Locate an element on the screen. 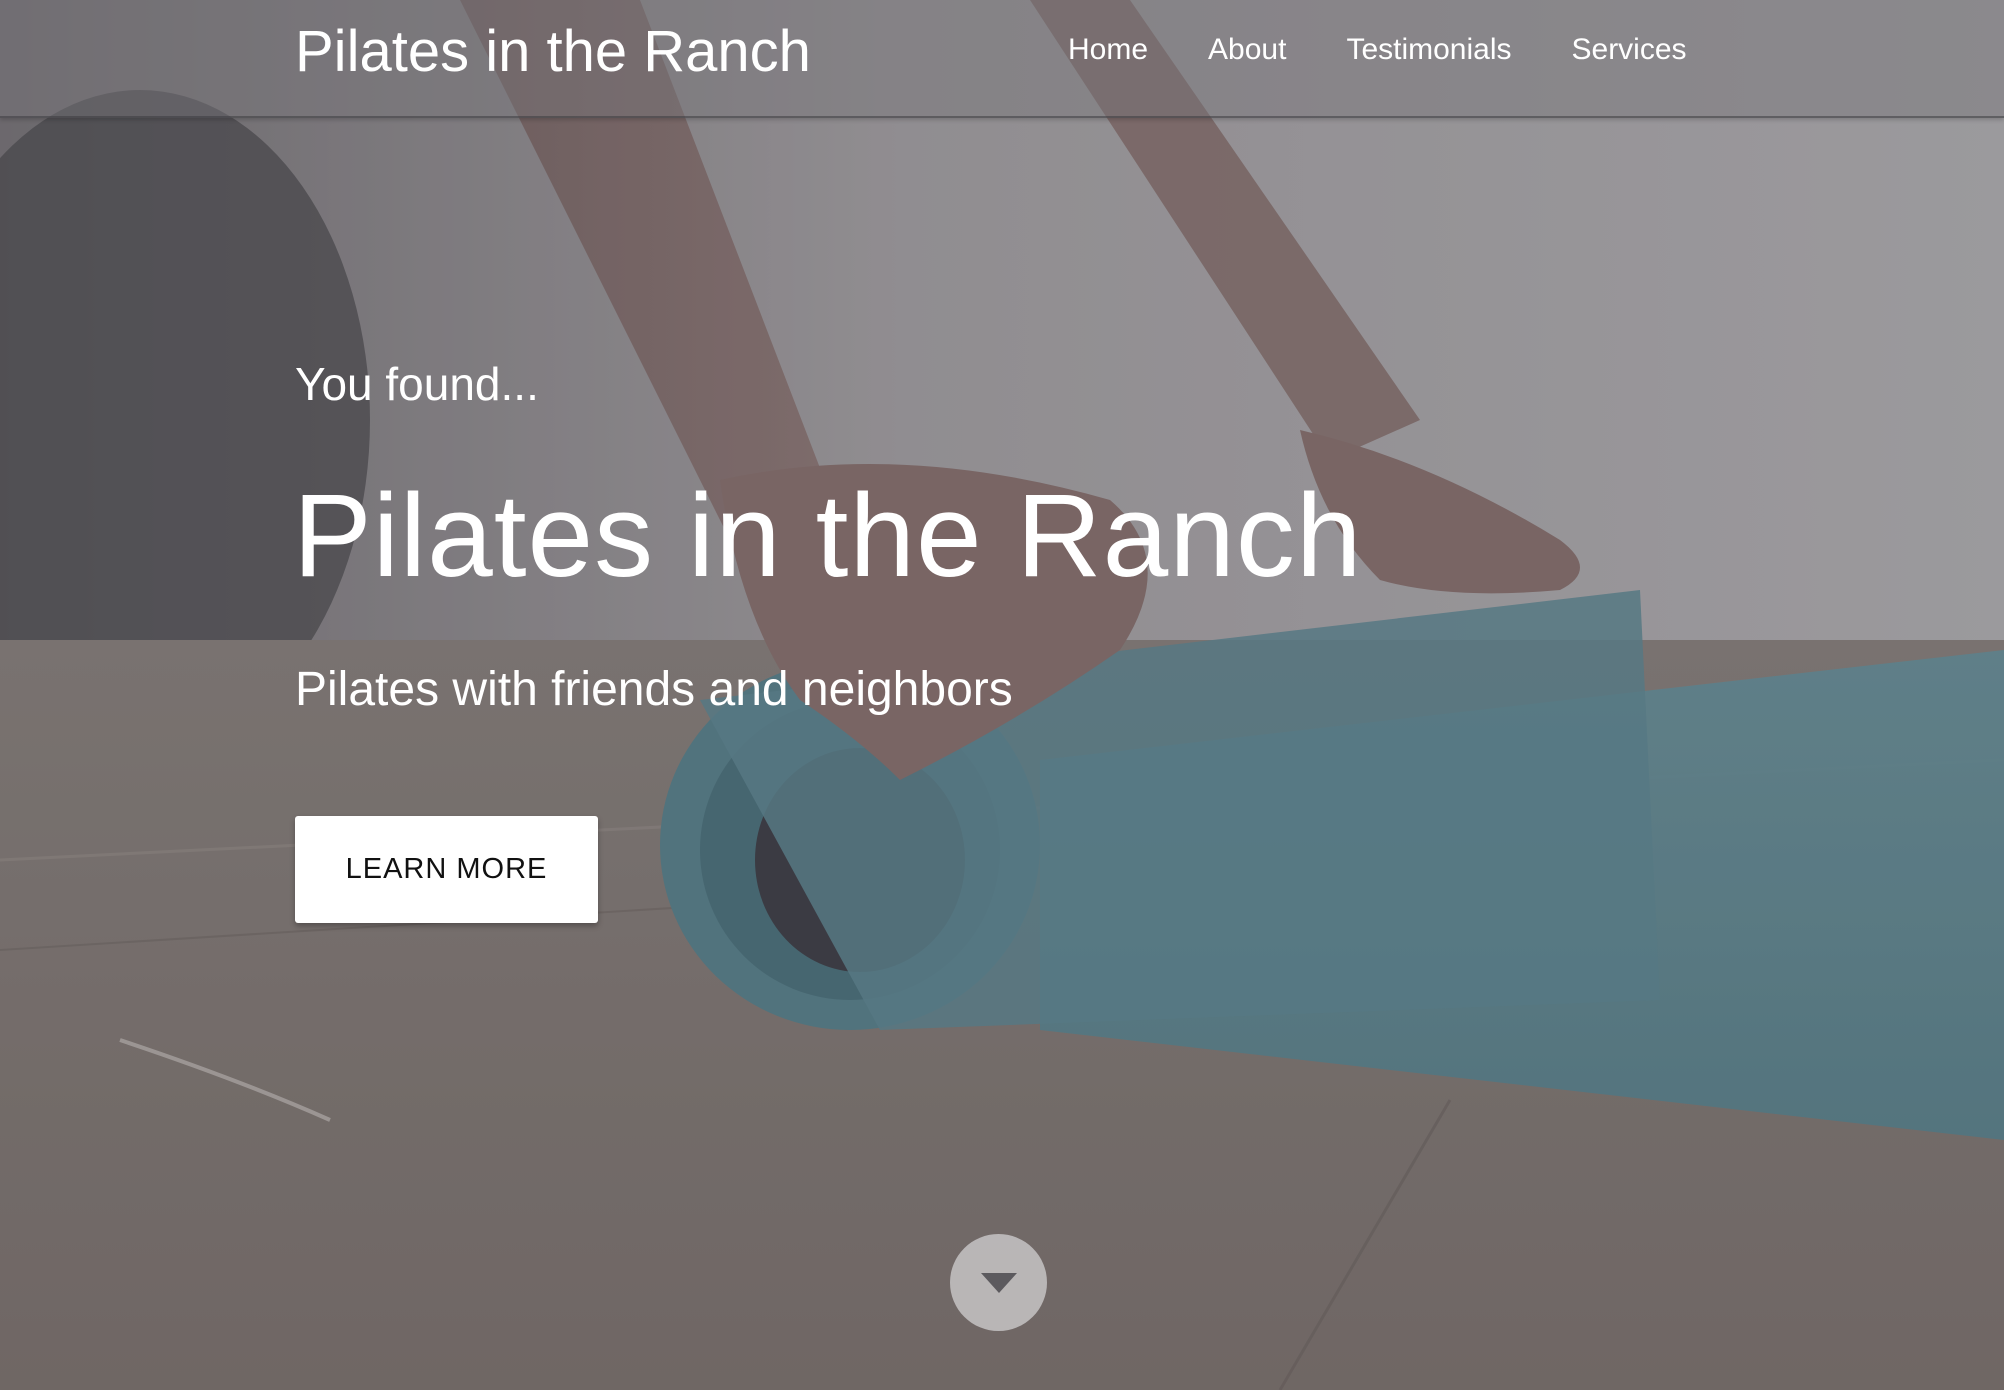  hero-subtitle: Pilates with friends and neighbors is located at coordinates (654, 689).